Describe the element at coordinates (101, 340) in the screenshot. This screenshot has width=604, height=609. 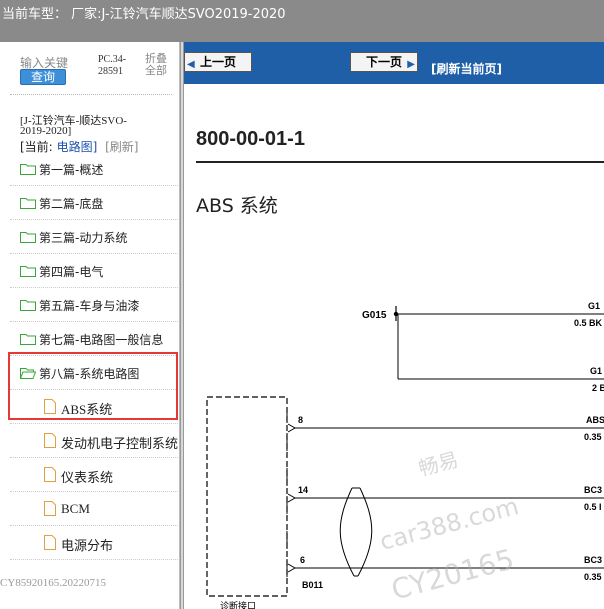
I see `tree-item-label: 第七篇-电路图一般信息` at that location.